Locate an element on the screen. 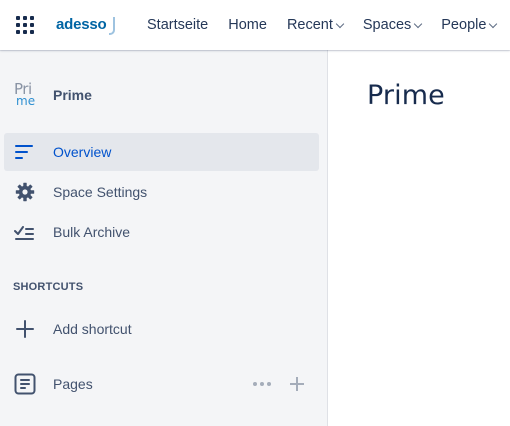 The image size is (510, 426). nav-spaces-dropdown: Spaces is located at coordinates (392, 25).